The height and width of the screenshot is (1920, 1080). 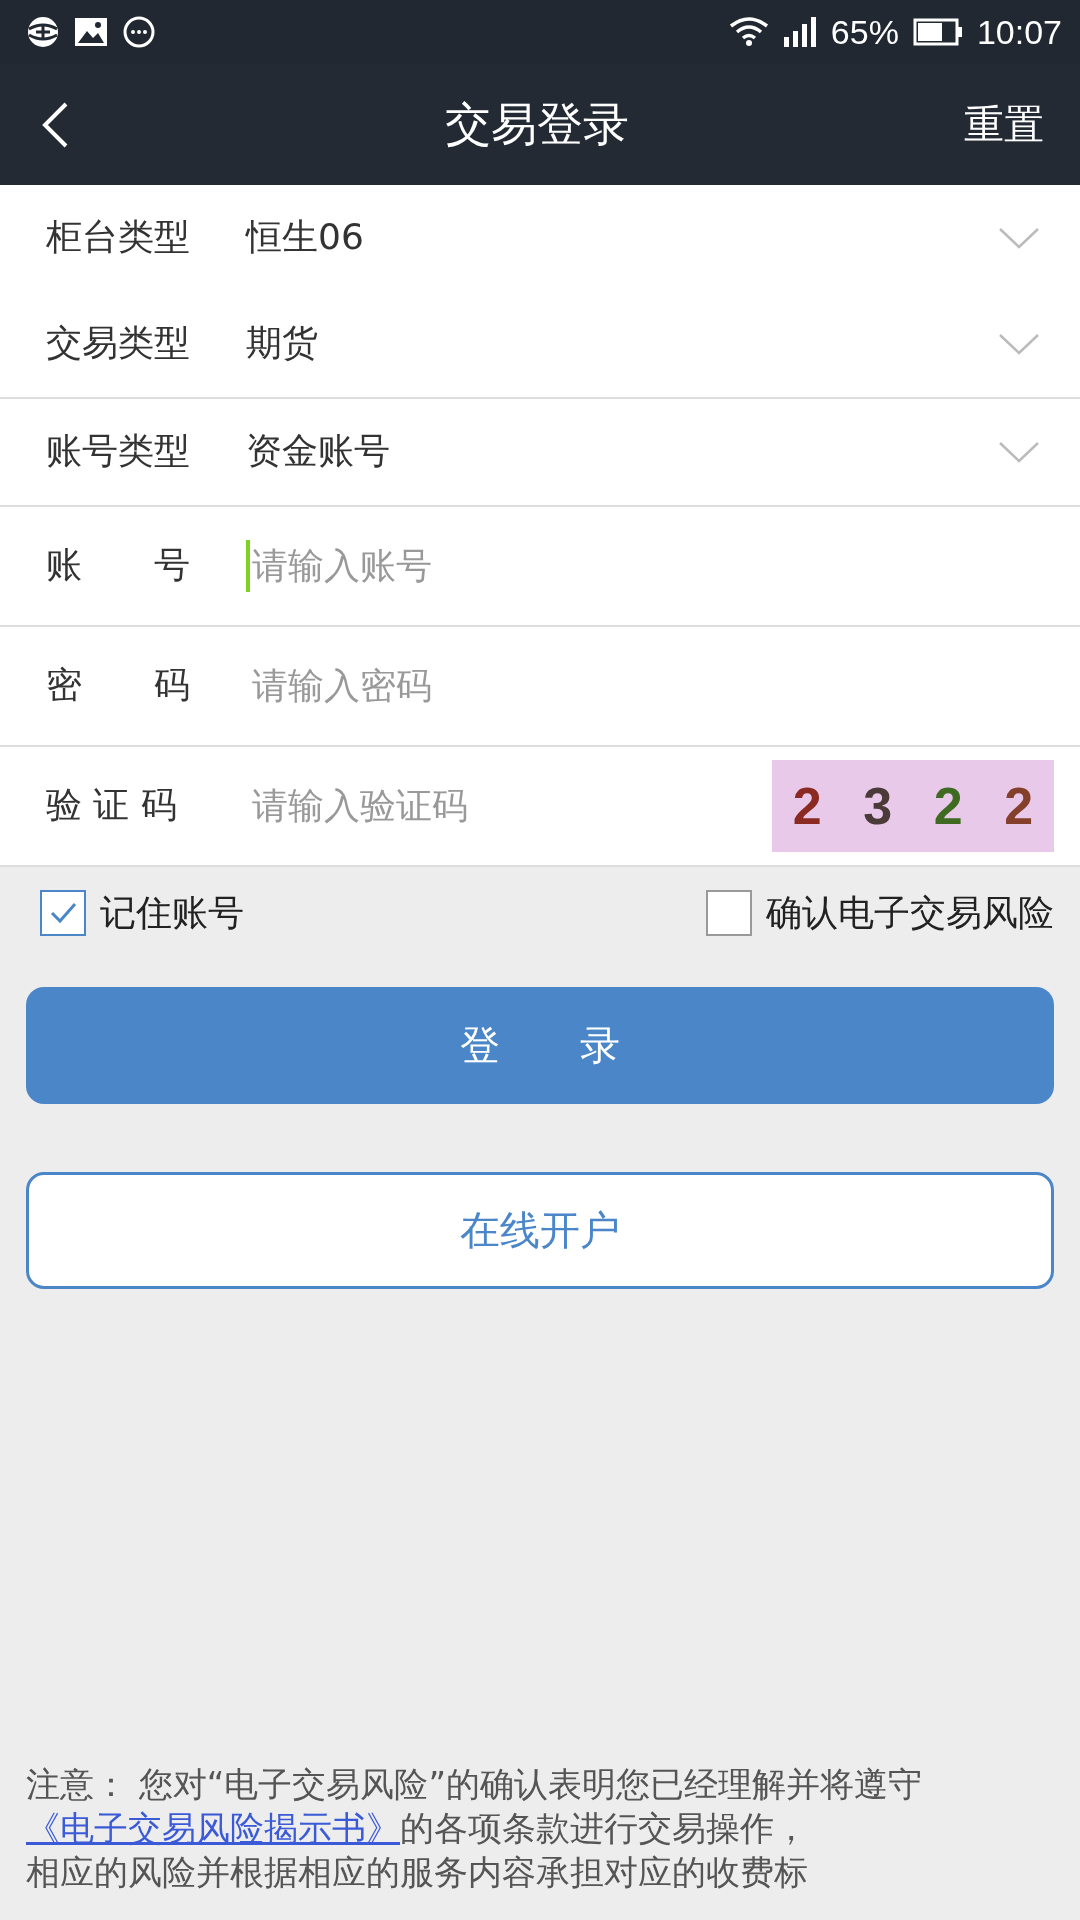 I want to click on checkbox-label: 确认电子交易风险, so click(x=910, y=912).